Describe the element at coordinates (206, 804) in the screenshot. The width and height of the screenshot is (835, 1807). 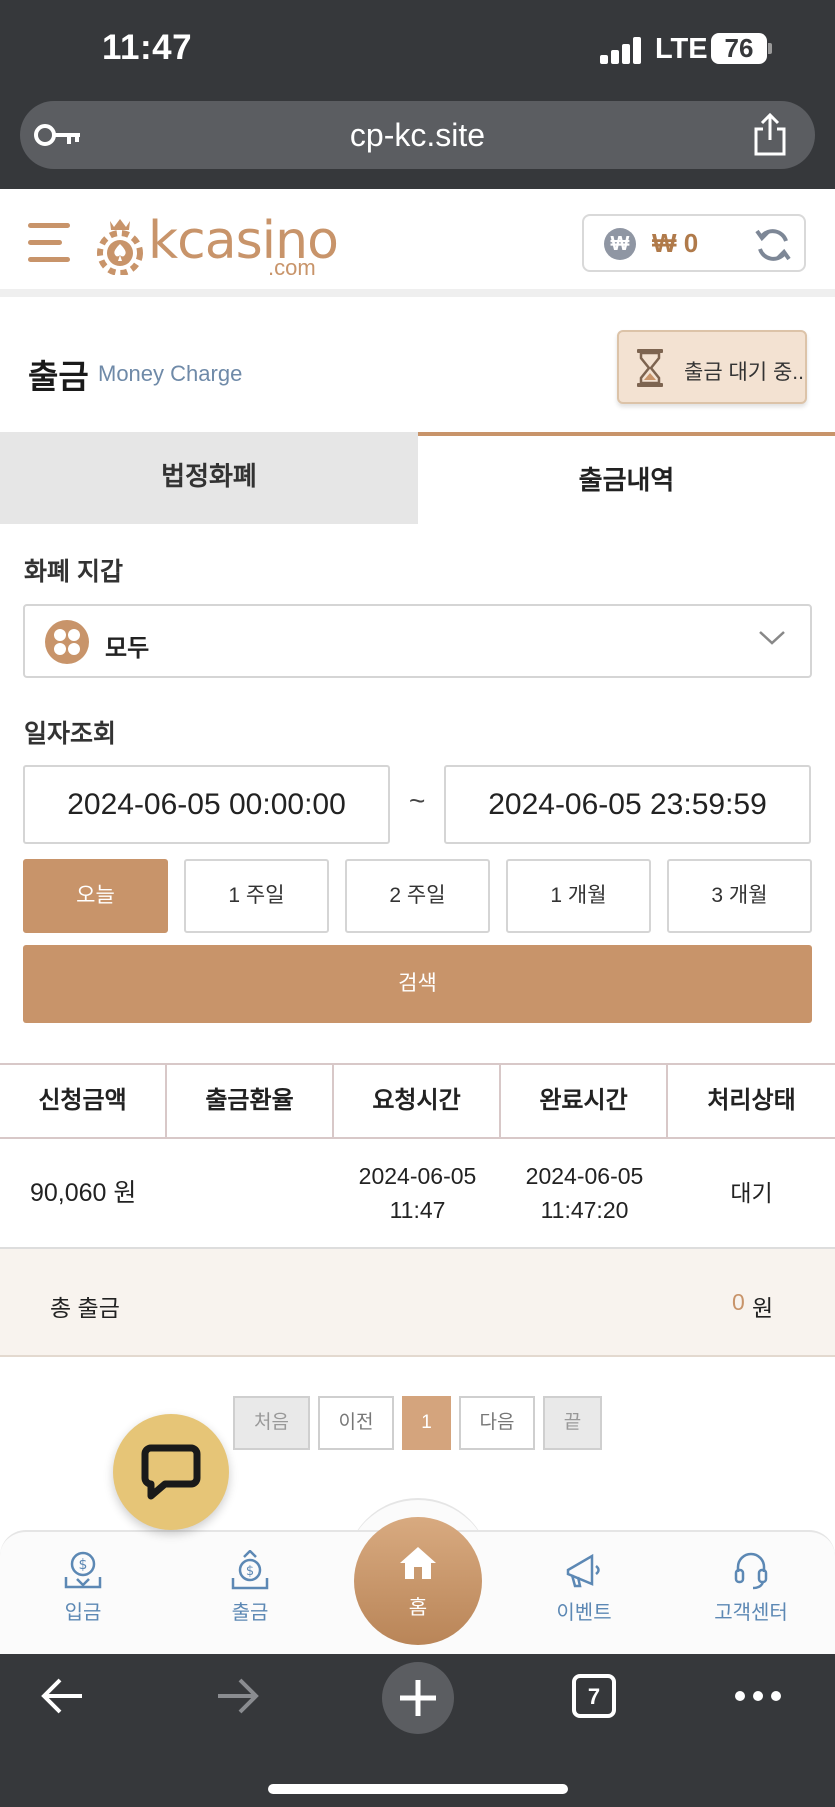
I see `date-from-input: 2024-06-05 00:00:00` at that location.